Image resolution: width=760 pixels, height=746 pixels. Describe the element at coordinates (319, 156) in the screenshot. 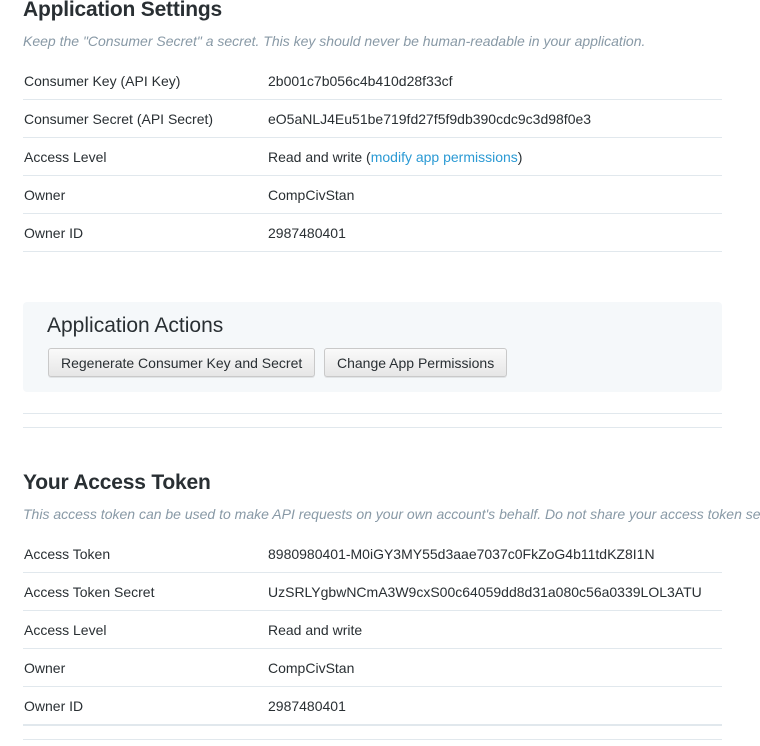

I see `access-level-prefix: Read and write (` at that location.